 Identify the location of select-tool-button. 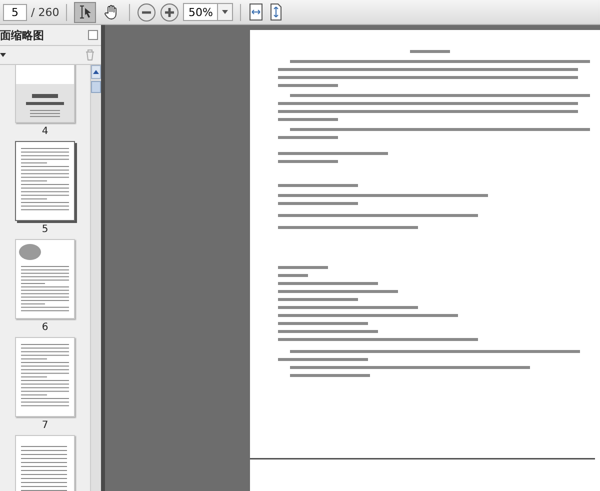
(85, 12).